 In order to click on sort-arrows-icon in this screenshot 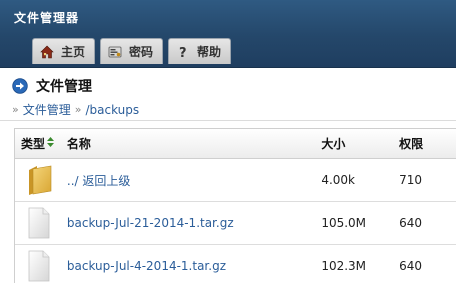, I will do `click(51, 143)`.